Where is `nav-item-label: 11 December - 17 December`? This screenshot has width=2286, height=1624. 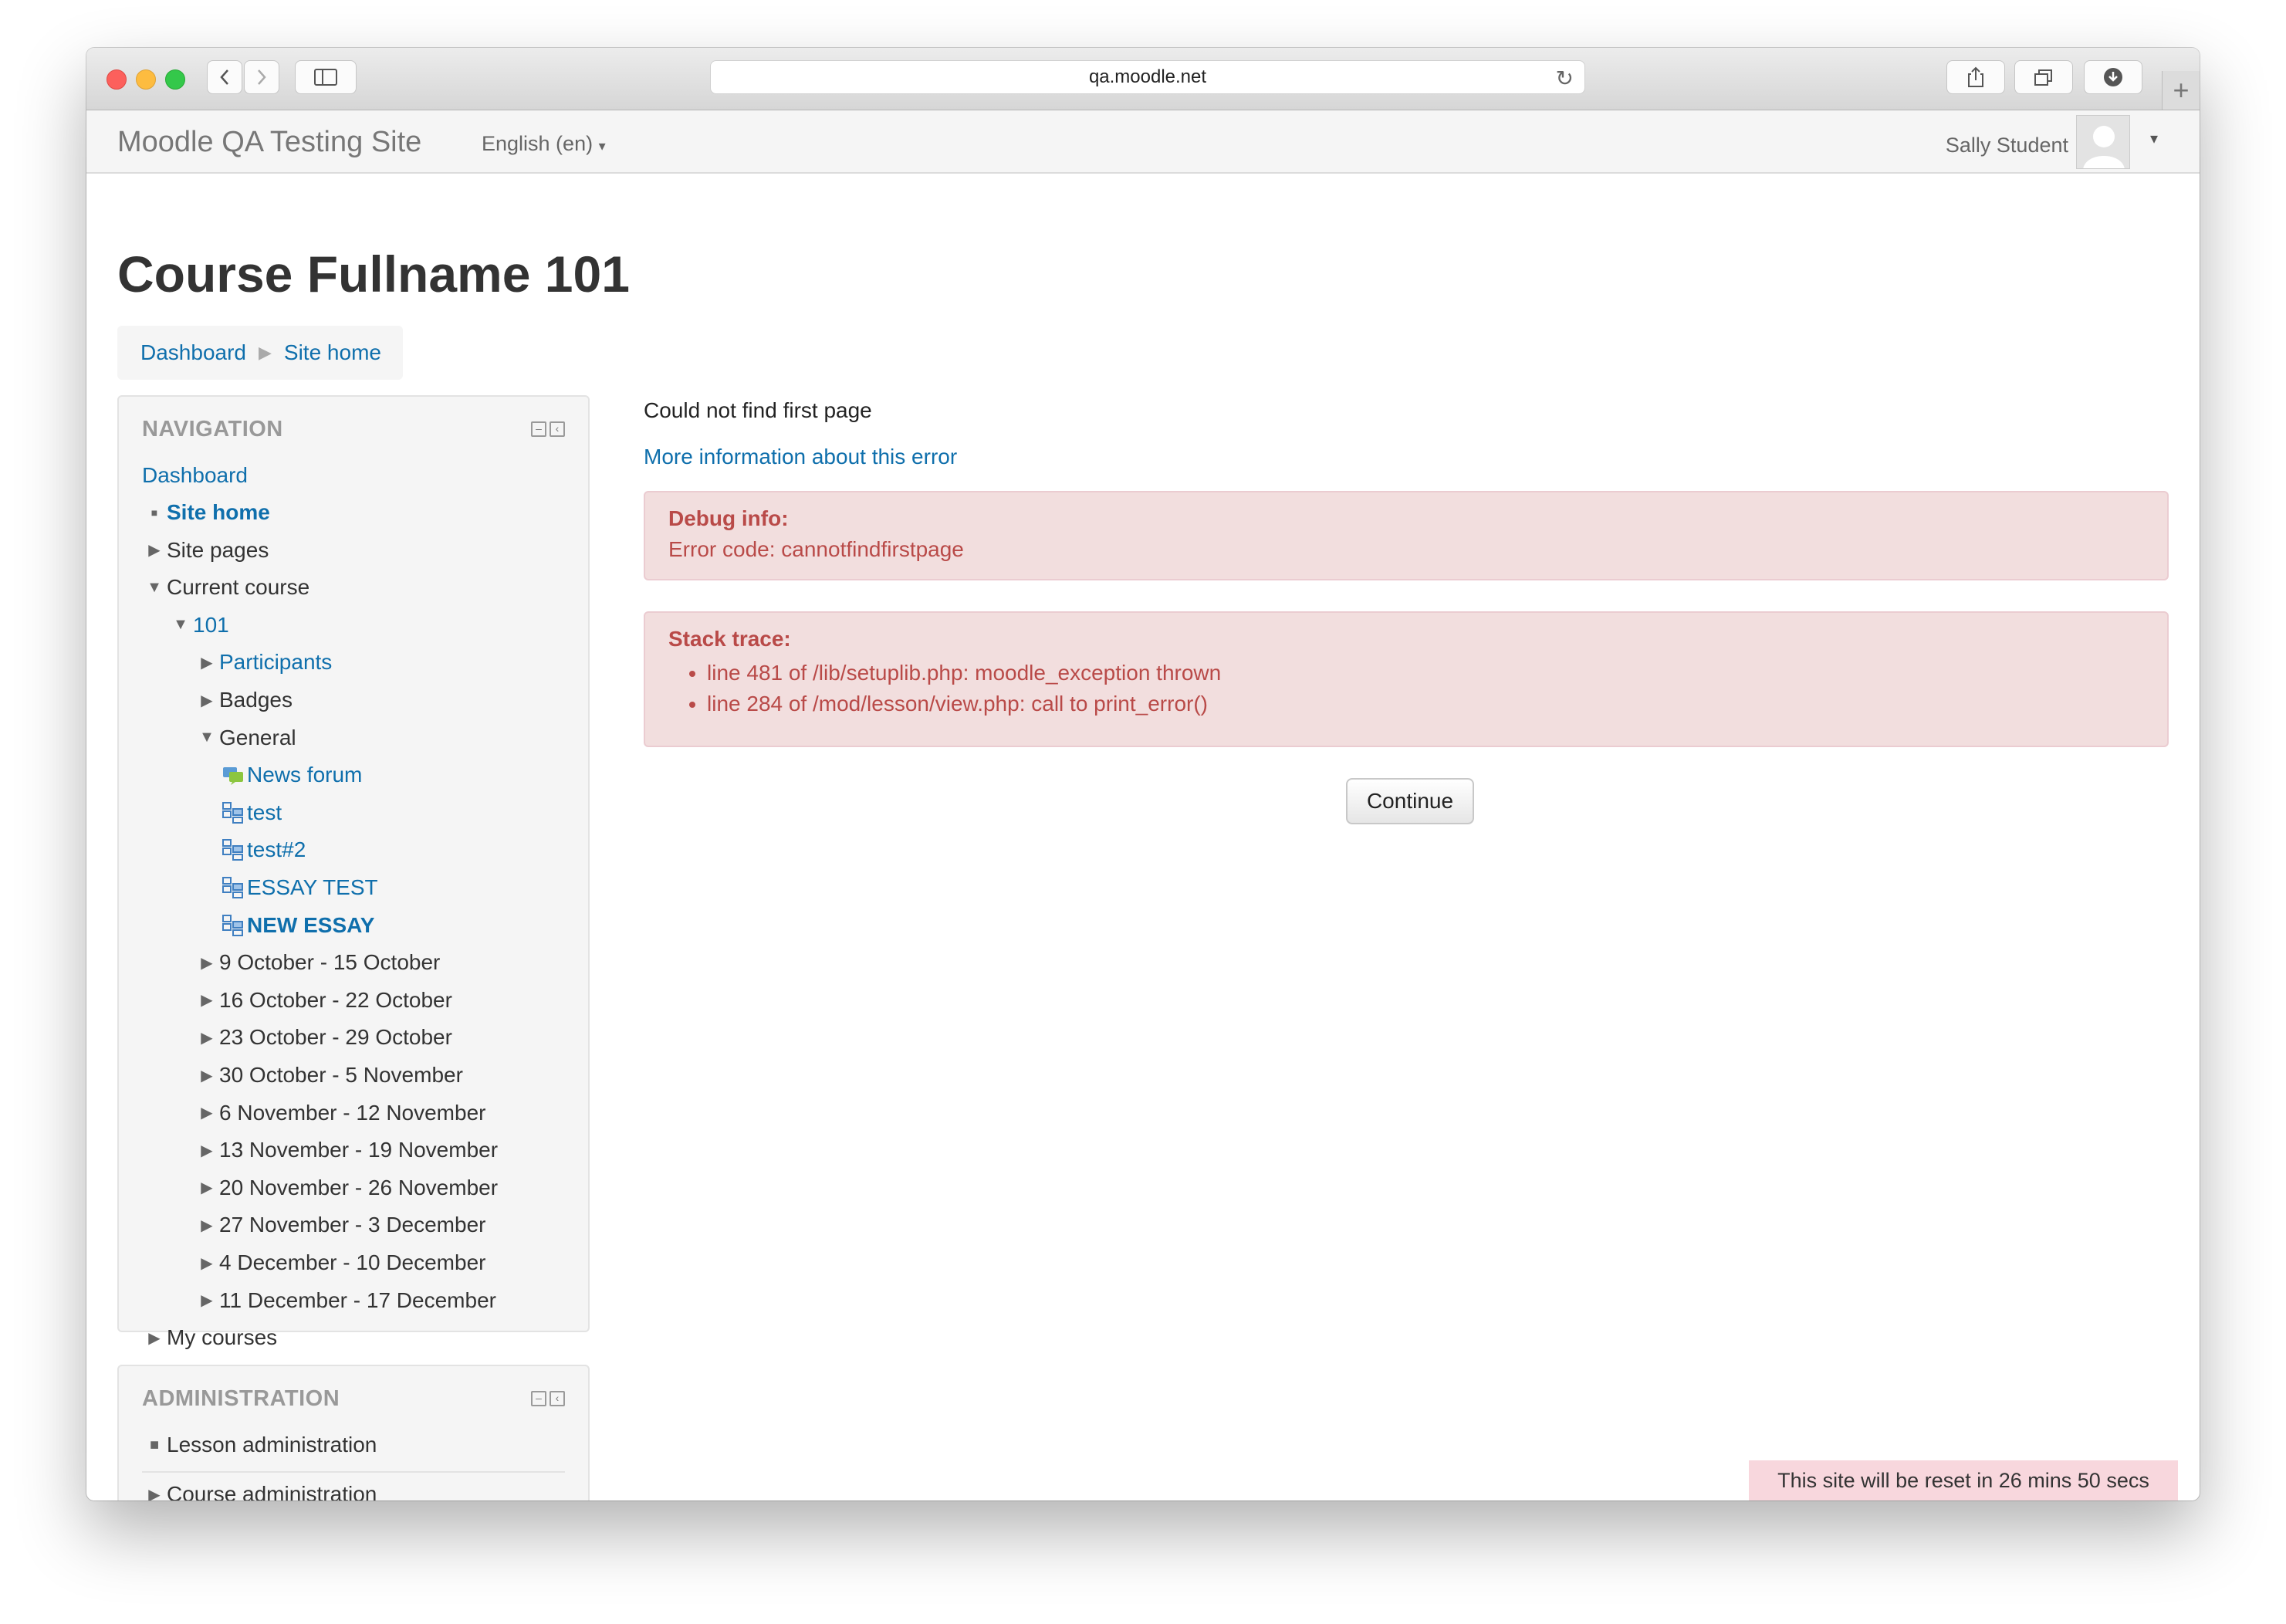
nav-item-label: 11 December - 17 December is located at coordinates (357, 1300).